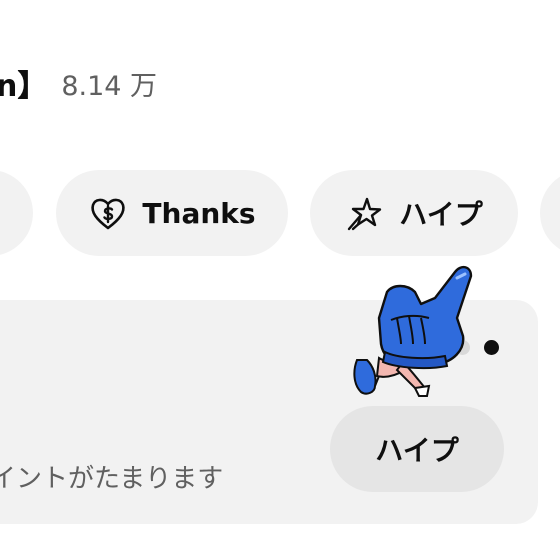 The height and width of the screenshot is (560, 560). Describe the element at coordinates (365, 213) in the screenshot. I see `sparkle-star-icon` at that location.